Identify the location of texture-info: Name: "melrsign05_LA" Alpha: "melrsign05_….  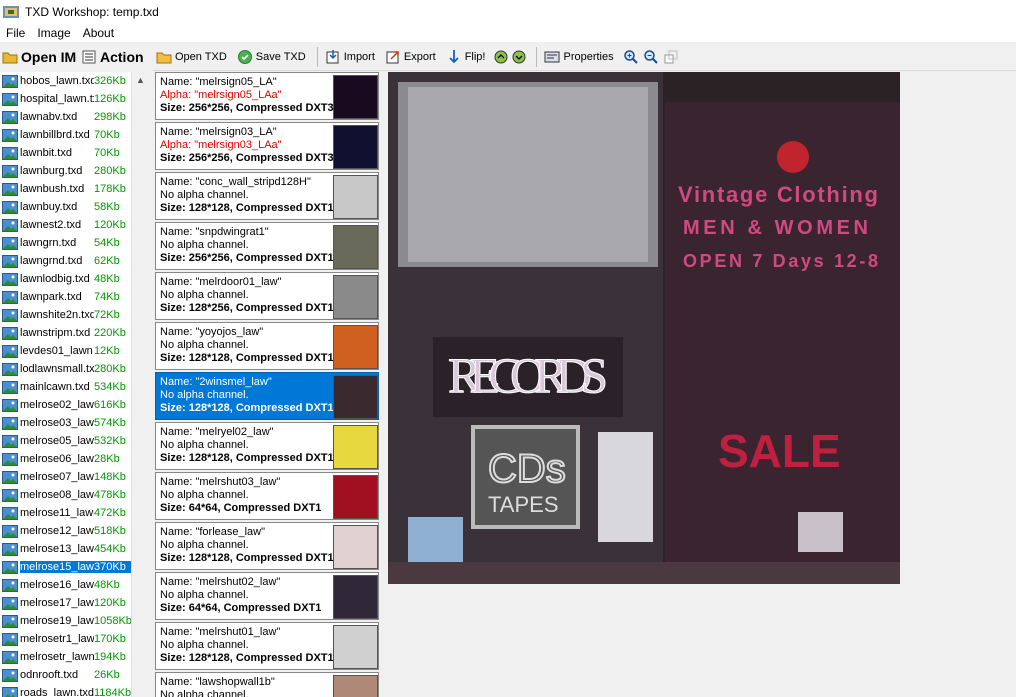
(247, 95).